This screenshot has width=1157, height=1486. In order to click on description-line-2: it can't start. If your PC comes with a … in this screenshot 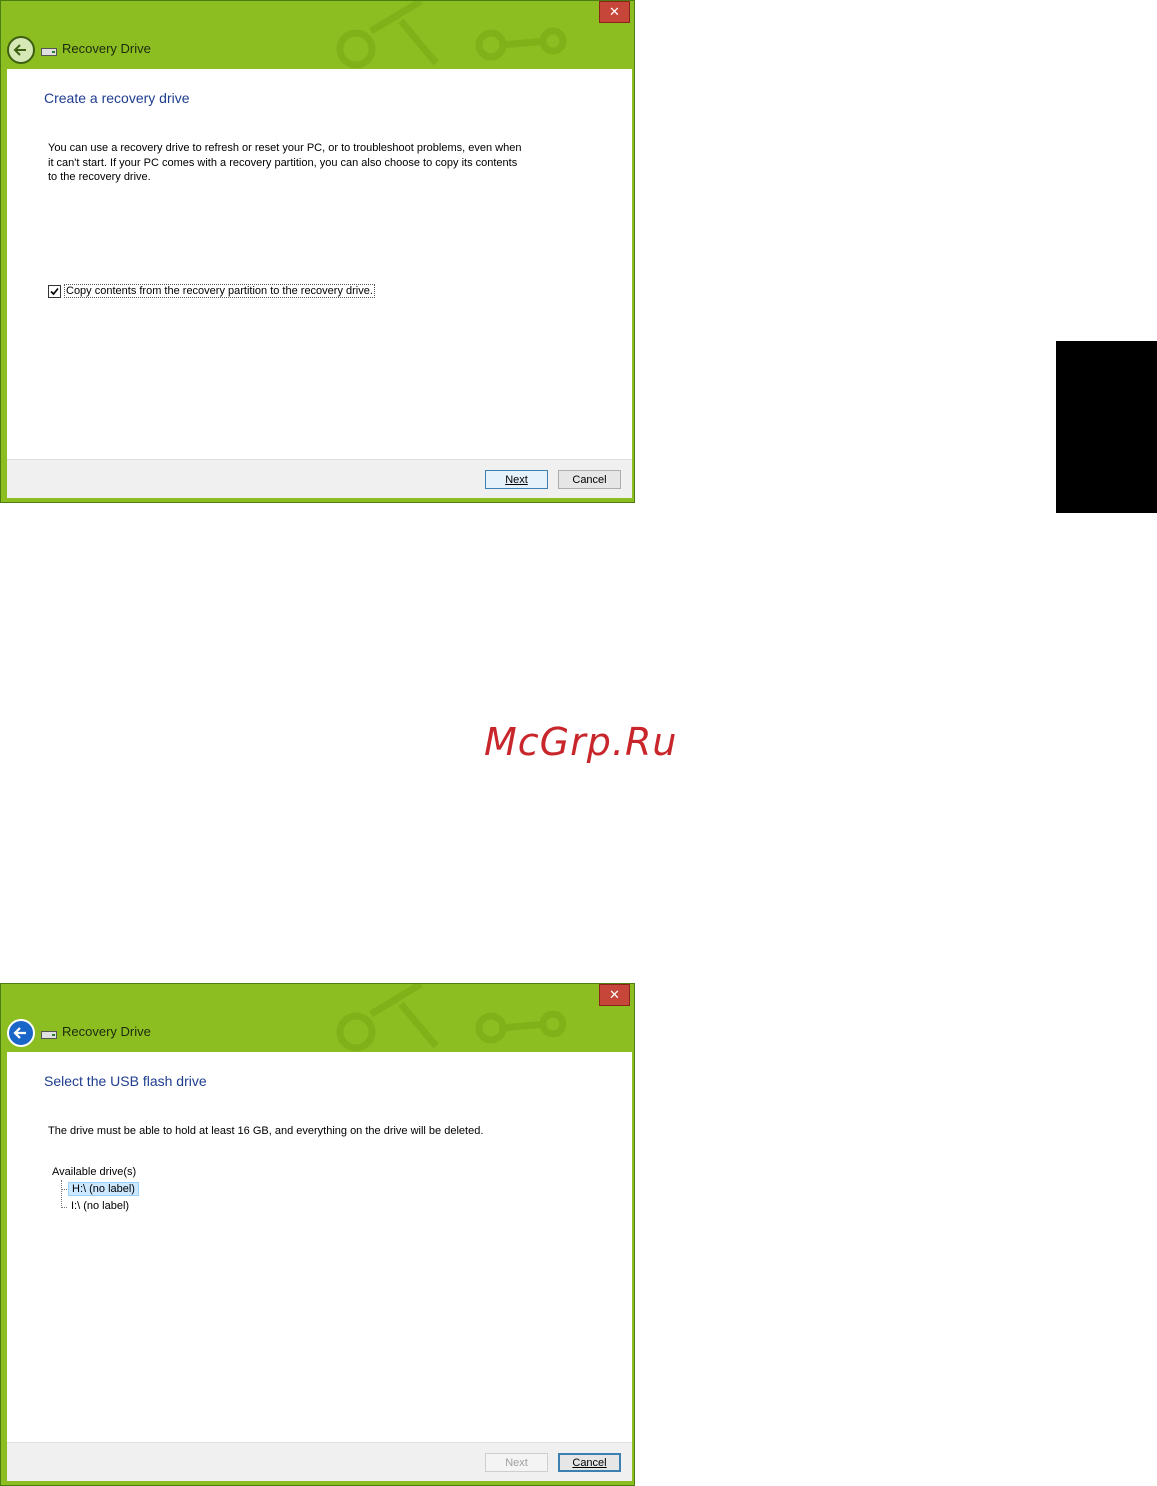, I will do `click(283, 162)`.